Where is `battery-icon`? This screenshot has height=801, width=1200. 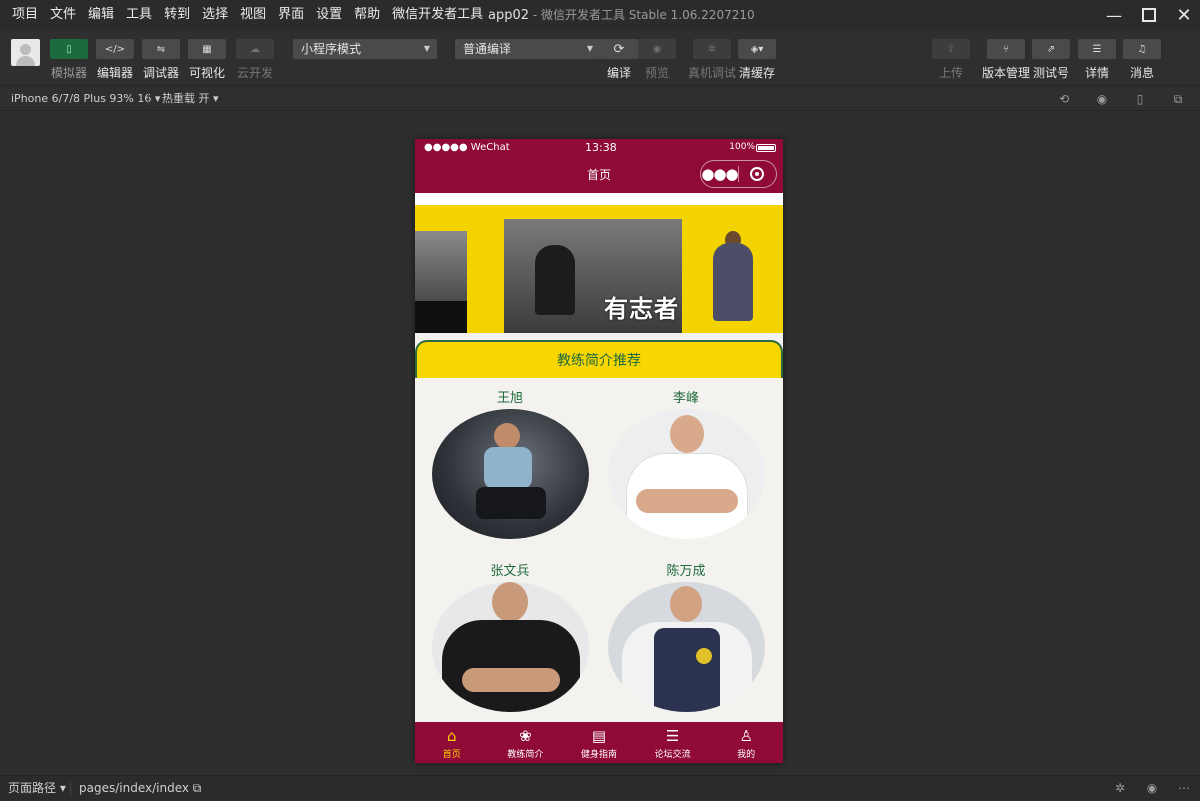 battery-icon is located at coordinates (766, 148).